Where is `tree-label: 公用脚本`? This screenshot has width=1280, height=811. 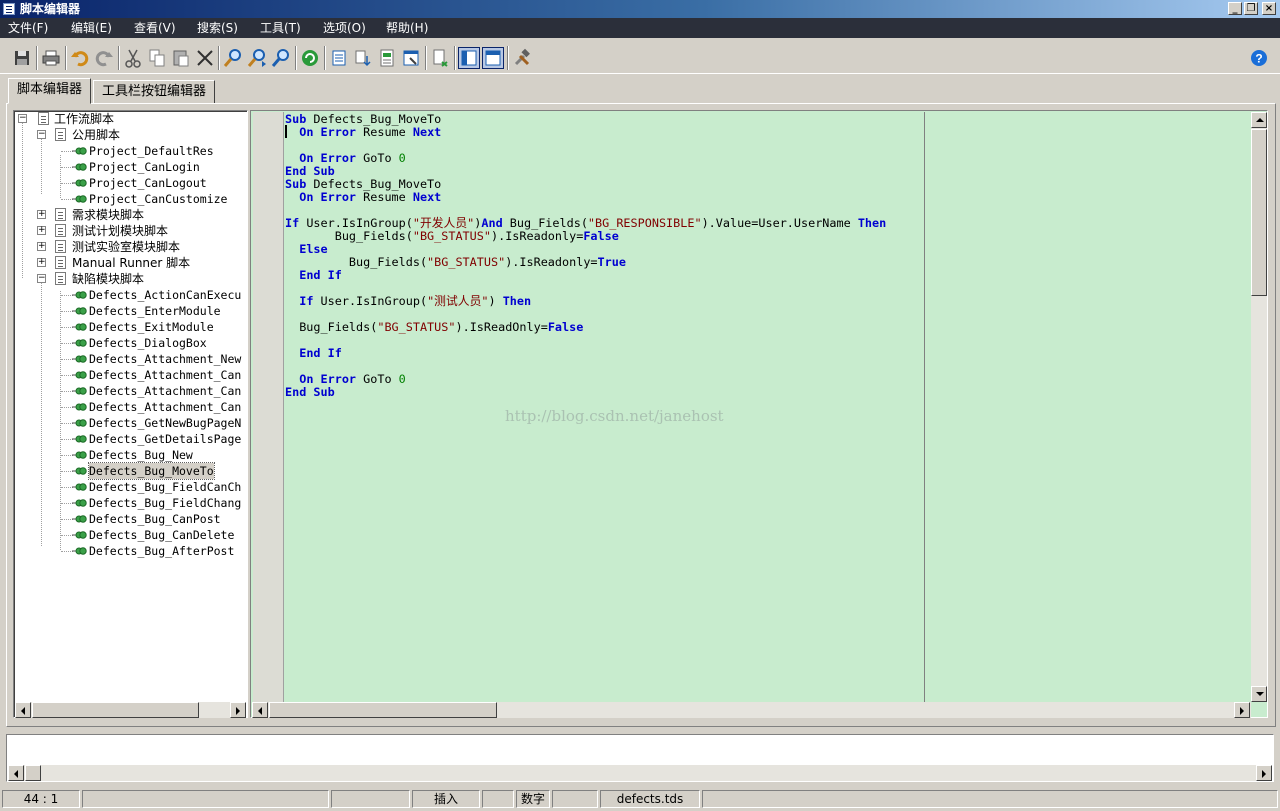 tree-label: 公用脚本 is located at coordinates (96, 135).